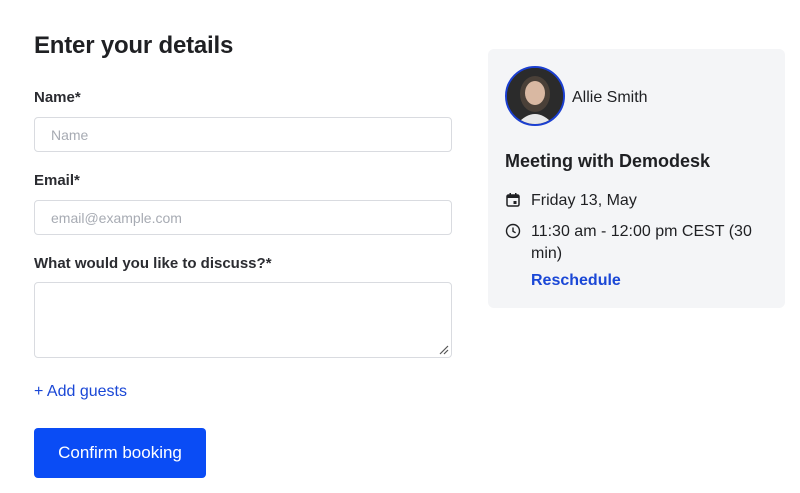 The height and width of the screenshot is (493, 800). I want to click on email-field, so click(243, 217).